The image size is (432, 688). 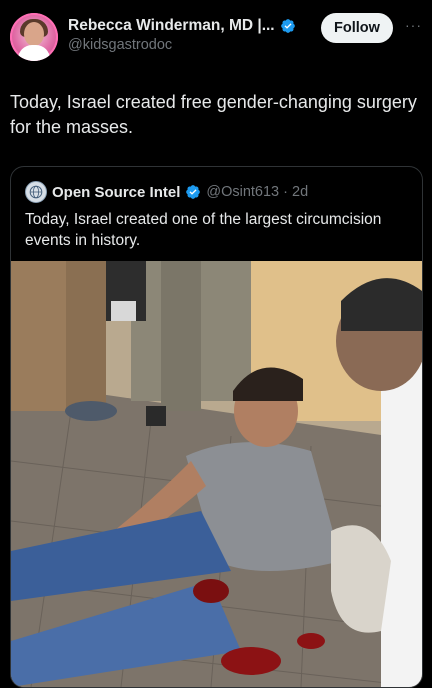 What do you see at coordinates (34, 37) in the screenshot?
I see `author-avatar` at bounding box center [34, 37].